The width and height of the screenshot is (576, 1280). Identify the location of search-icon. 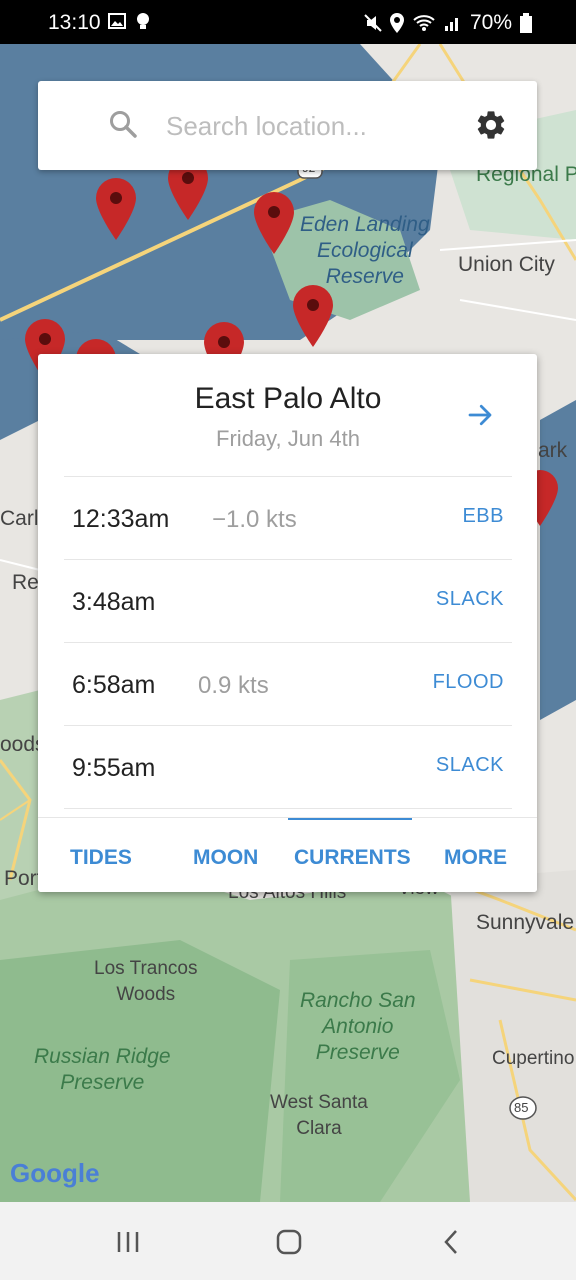
(123, 124).